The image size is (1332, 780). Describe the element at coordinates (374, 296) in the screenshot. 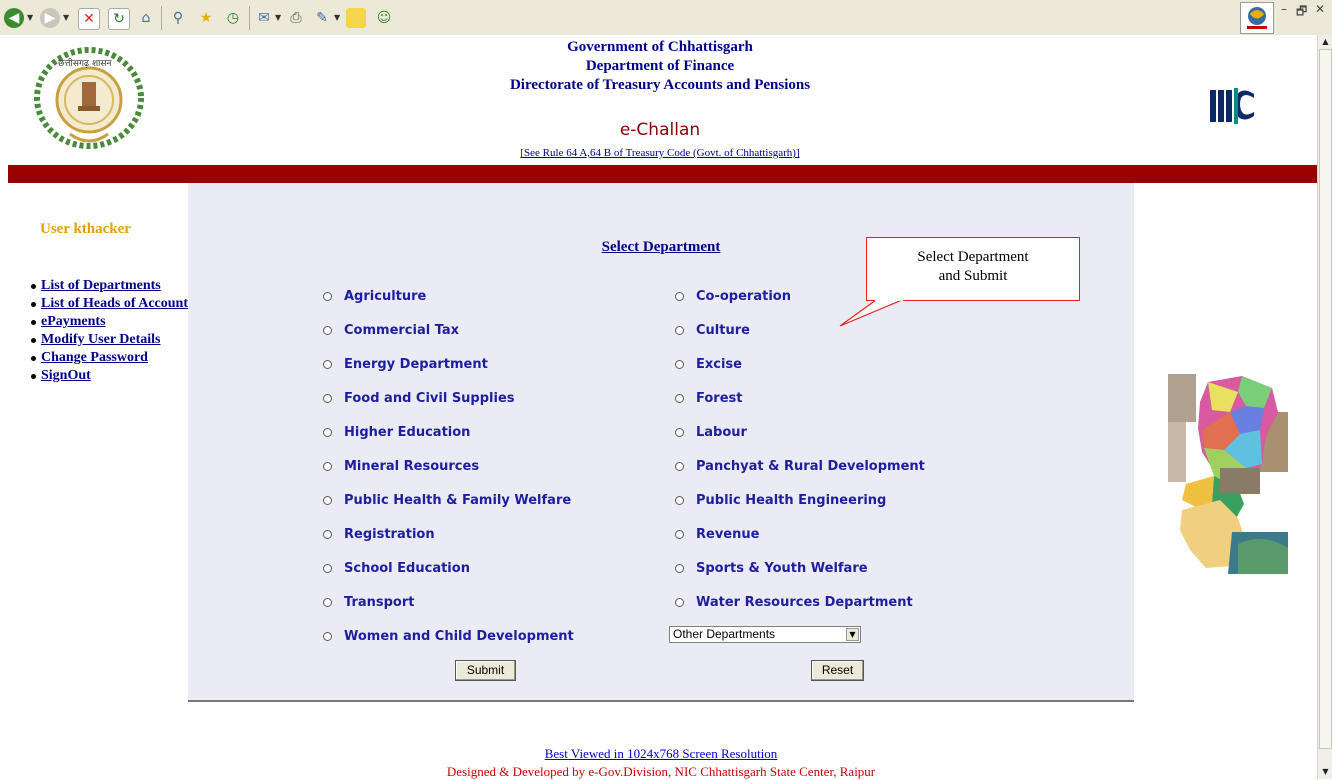

I see `dept-option-agriculture: Agriculture` at that location.